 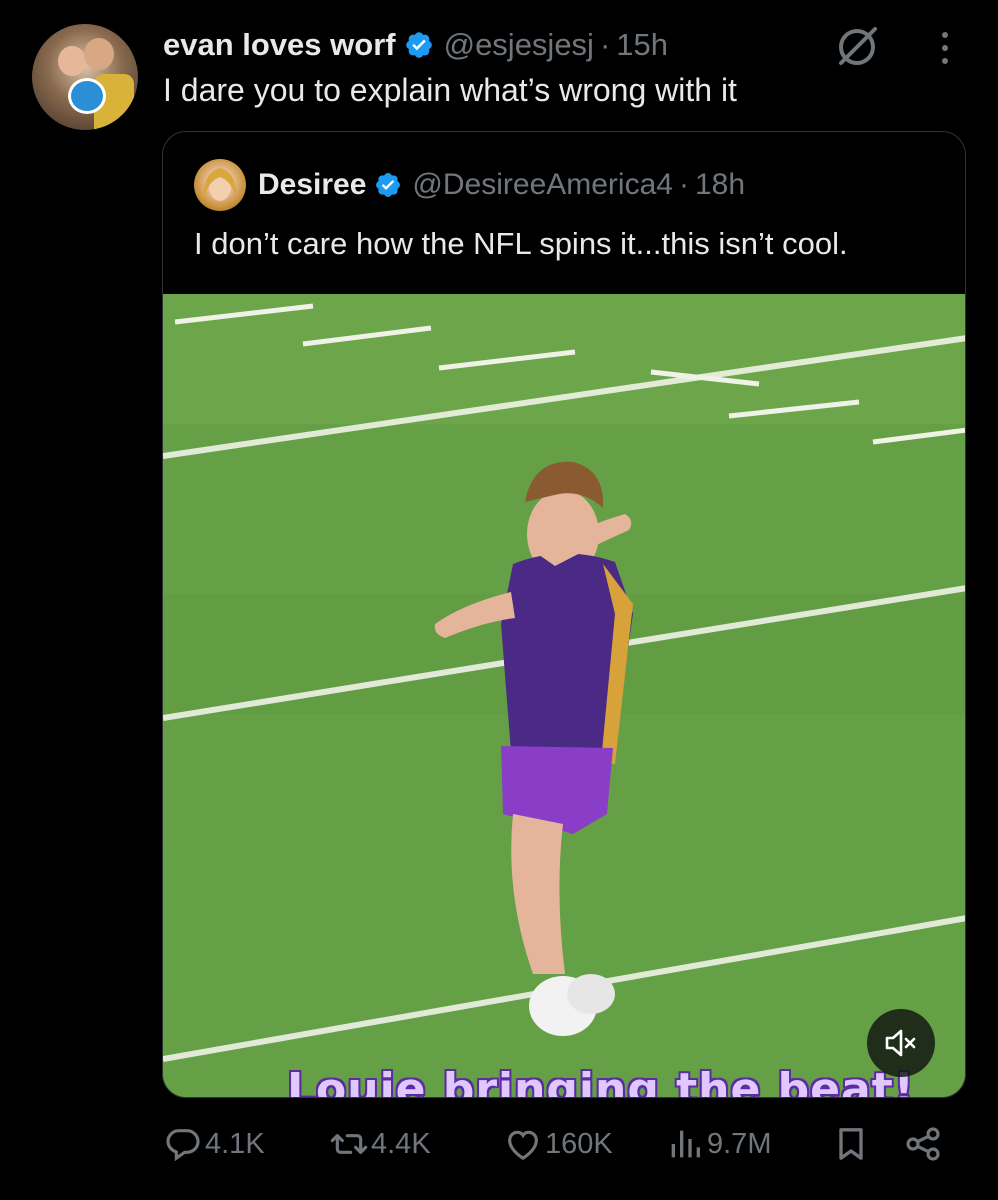 What do you see at coordinates (85, 77) in the screenshot?
I see `author-avatar` at bounding box center [85, 77].